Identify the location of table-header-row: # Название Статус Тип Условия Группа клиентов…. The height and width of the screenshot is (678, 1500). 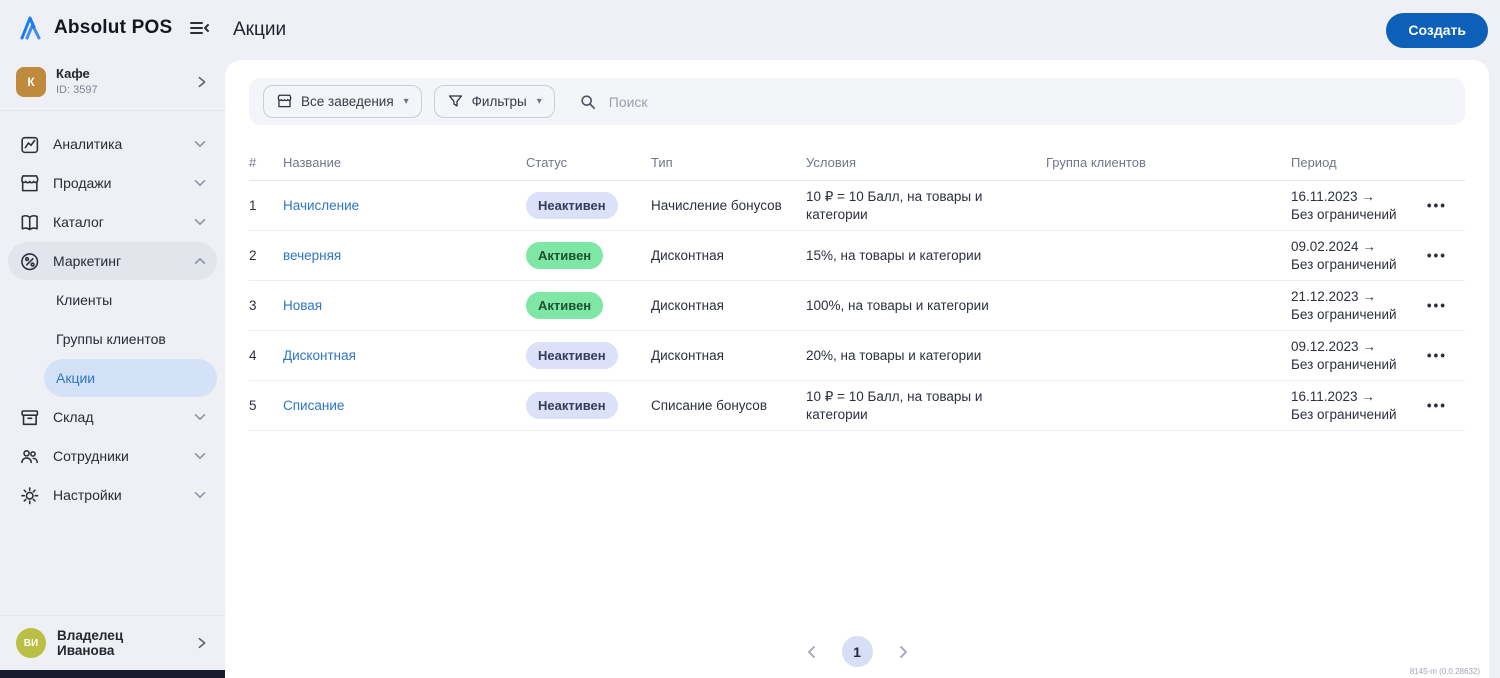
(857, 163).